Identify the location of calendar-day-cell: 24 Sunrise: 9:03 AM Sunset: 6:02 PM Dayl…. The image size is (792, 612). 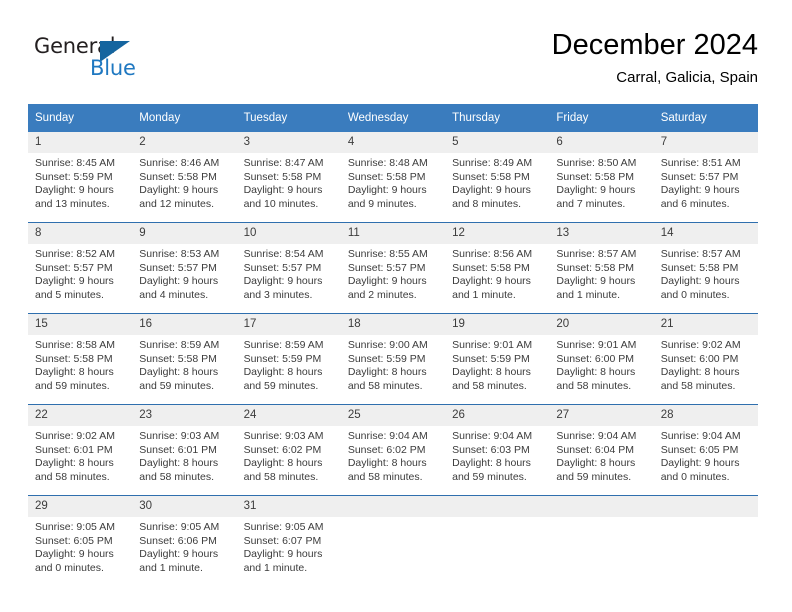
(288, 450).